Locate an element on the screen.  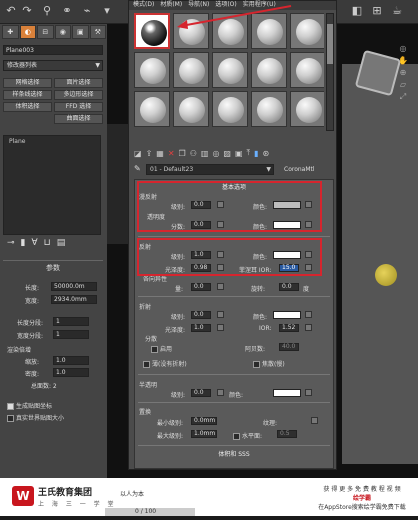
surface-select-button: 曲面选择 is located at coordinates (78, 119).